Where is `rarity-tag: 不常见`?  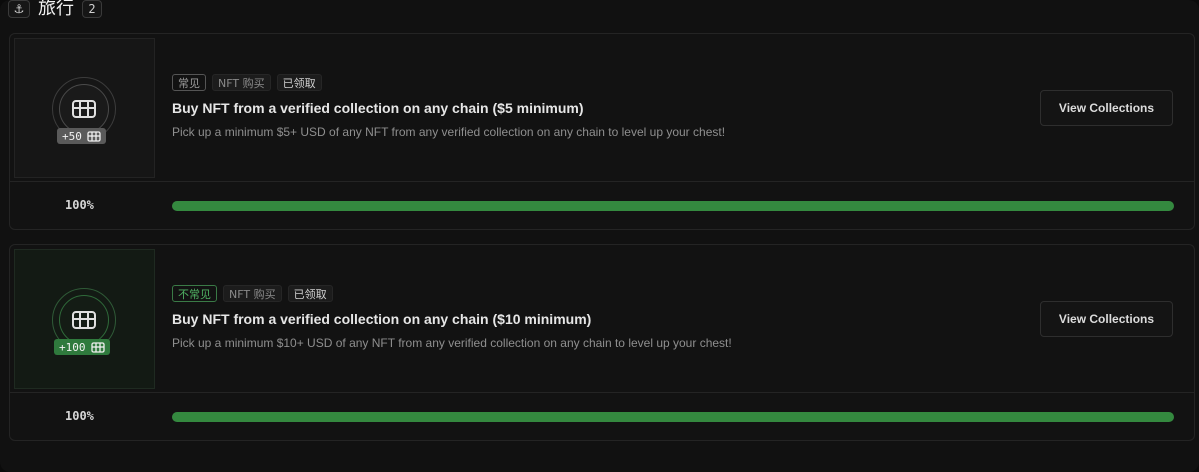
rarity-tag: 不常见 is located at coordinates (194, 293).